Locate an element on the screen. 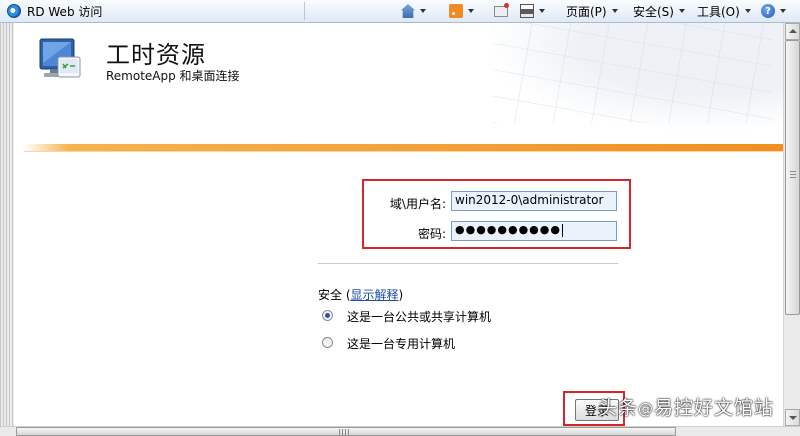  page-left-border is located at coordinates (7, 224).